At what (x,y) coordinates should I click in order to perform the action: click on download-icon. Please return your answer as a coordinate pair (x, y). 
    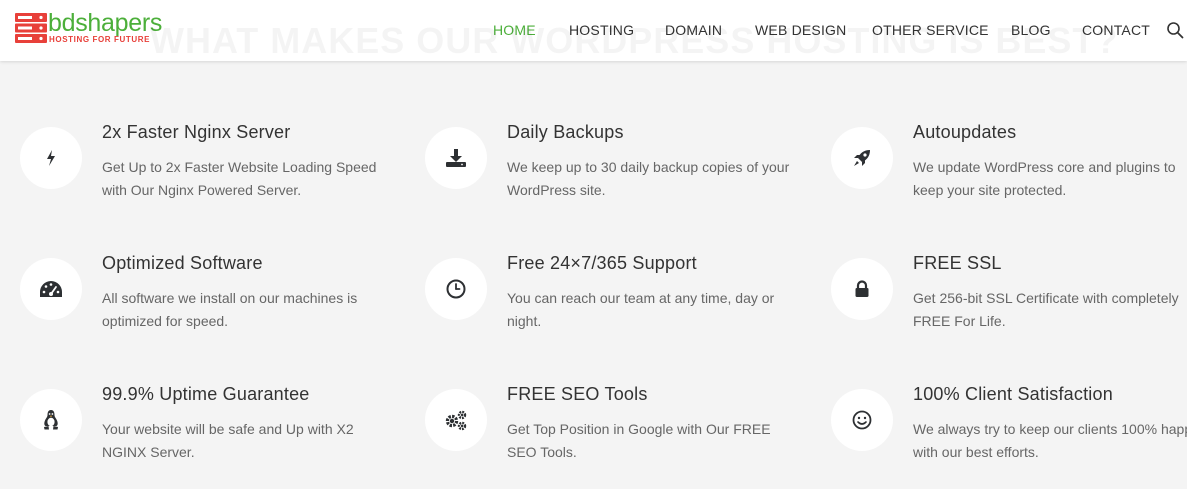
    Looking at the image, I should click on (456, 158).